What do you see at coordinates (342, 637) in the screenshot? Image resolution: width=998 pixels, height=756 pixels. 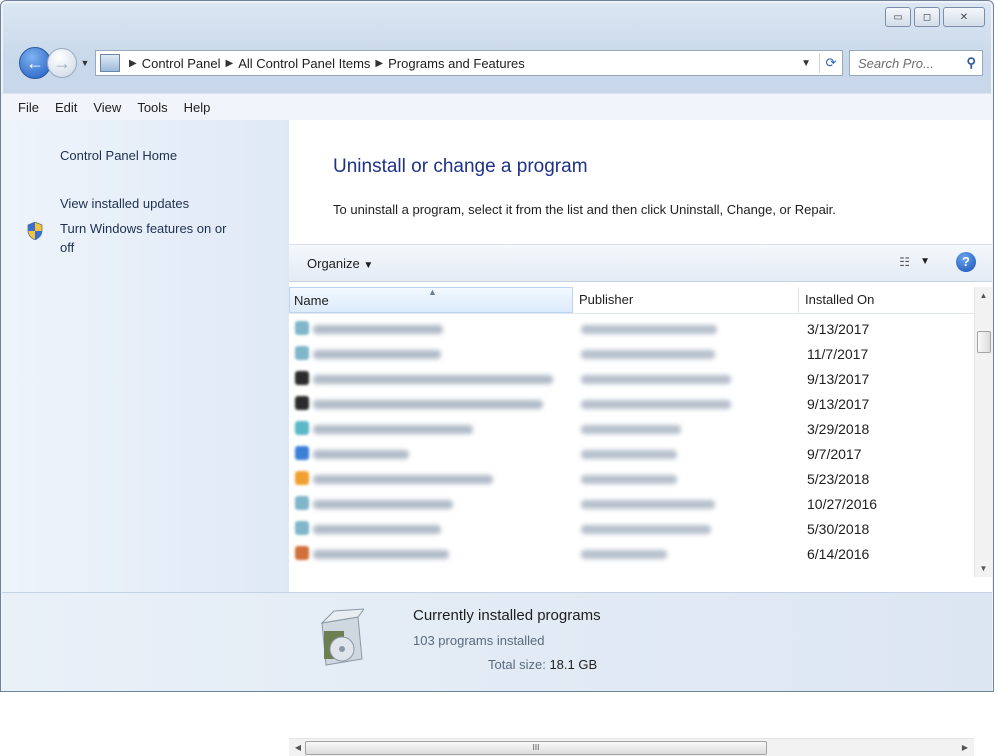 I see `software-package-icon` at bounding box center [342, 637].